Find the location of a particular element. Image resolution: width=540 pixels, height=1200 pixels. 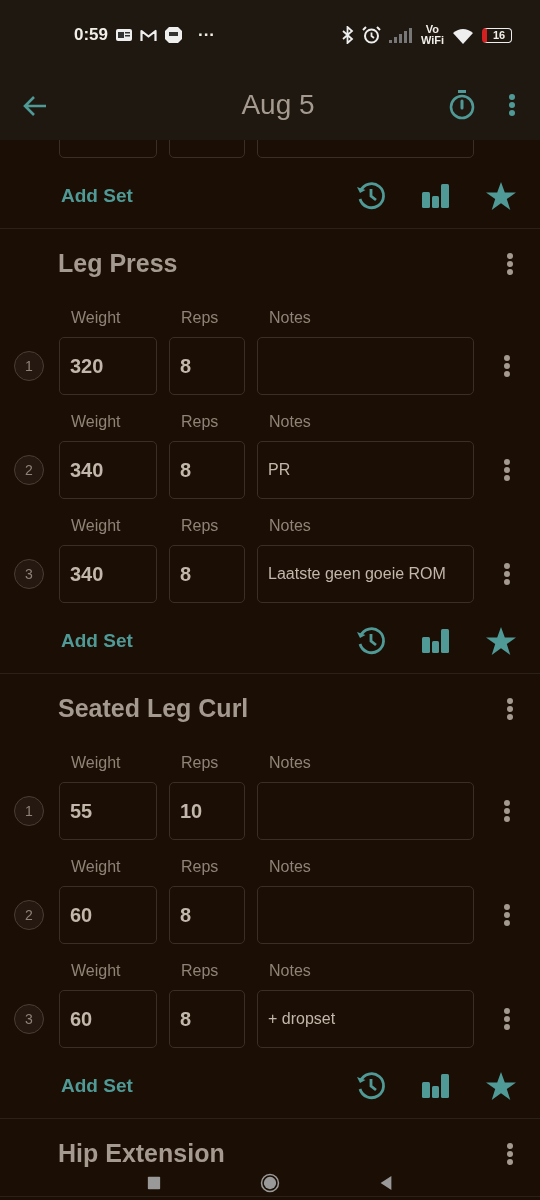

bluetooth-icon is located at coordinates (347, 35).